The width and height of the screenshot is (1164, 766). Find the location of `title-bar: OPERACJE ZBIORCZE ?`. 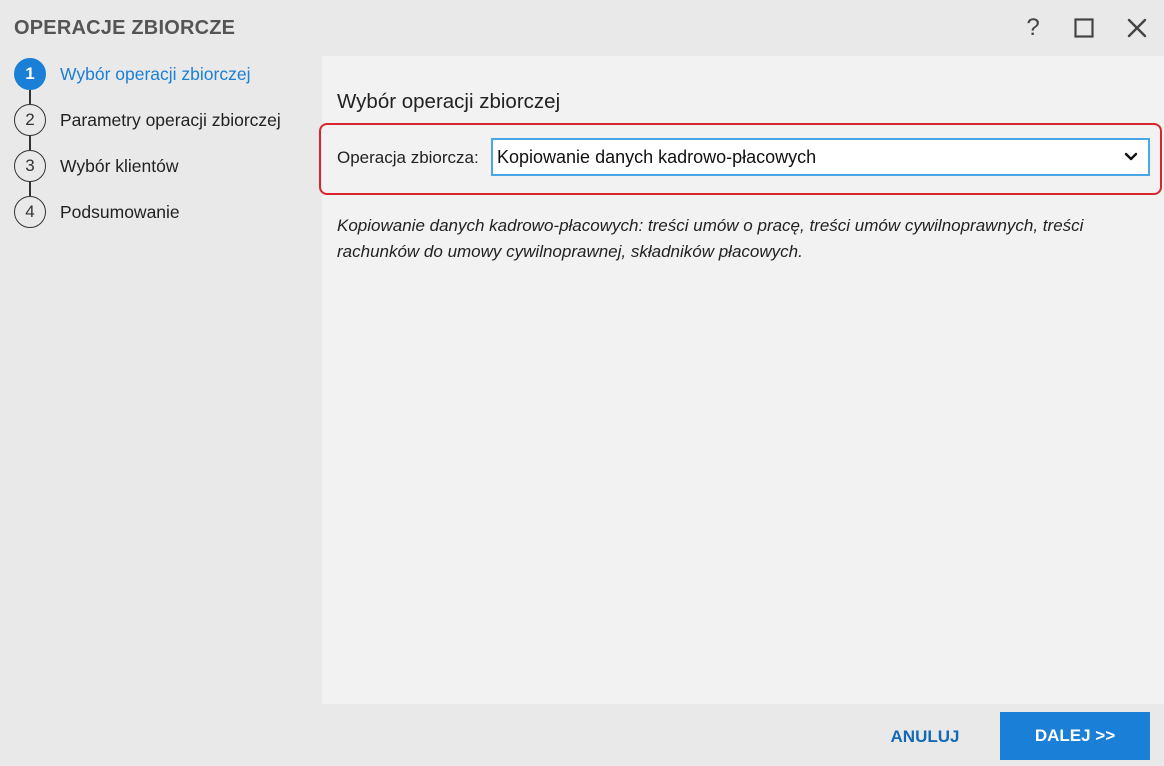

title-bar: OPERACJE ZBIORCZE ? is located at coordinates (582, 28).